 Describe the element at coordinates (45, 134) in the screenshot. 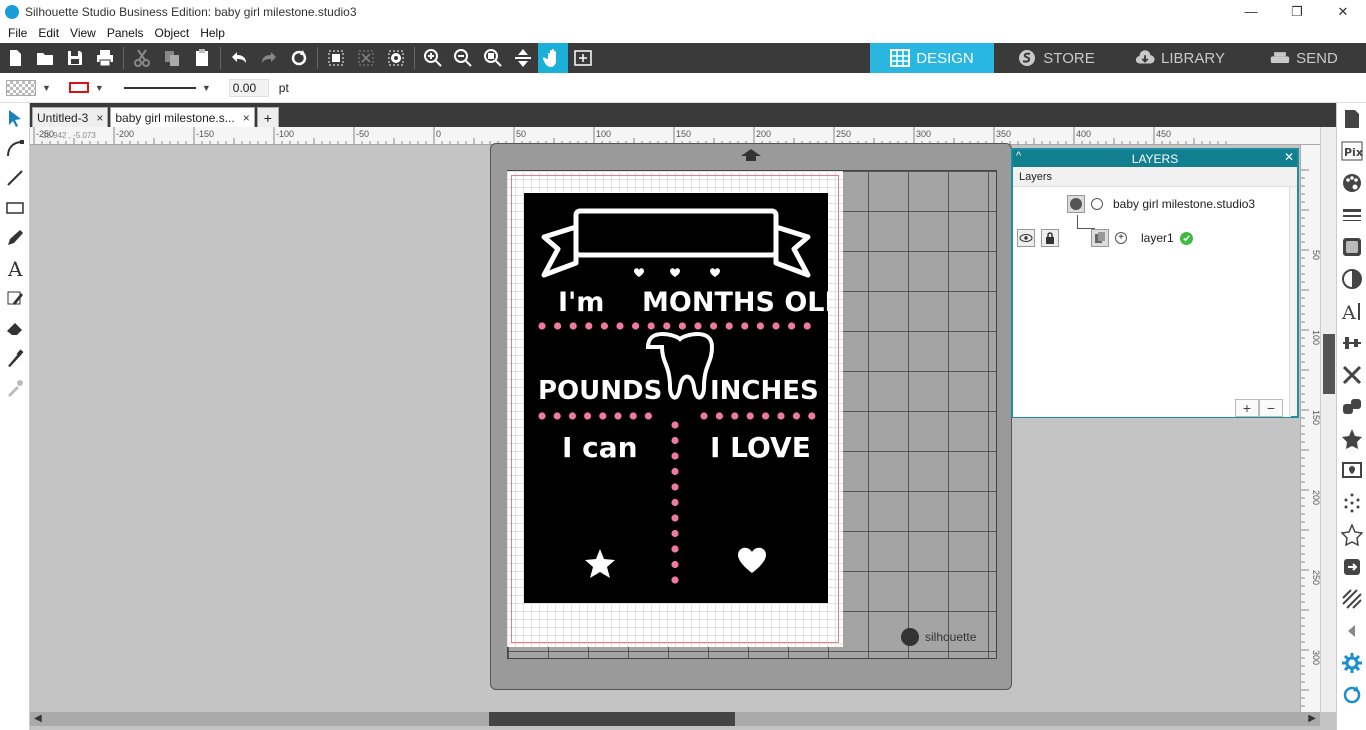

I see `ruler-tick-label: -250` at that location.